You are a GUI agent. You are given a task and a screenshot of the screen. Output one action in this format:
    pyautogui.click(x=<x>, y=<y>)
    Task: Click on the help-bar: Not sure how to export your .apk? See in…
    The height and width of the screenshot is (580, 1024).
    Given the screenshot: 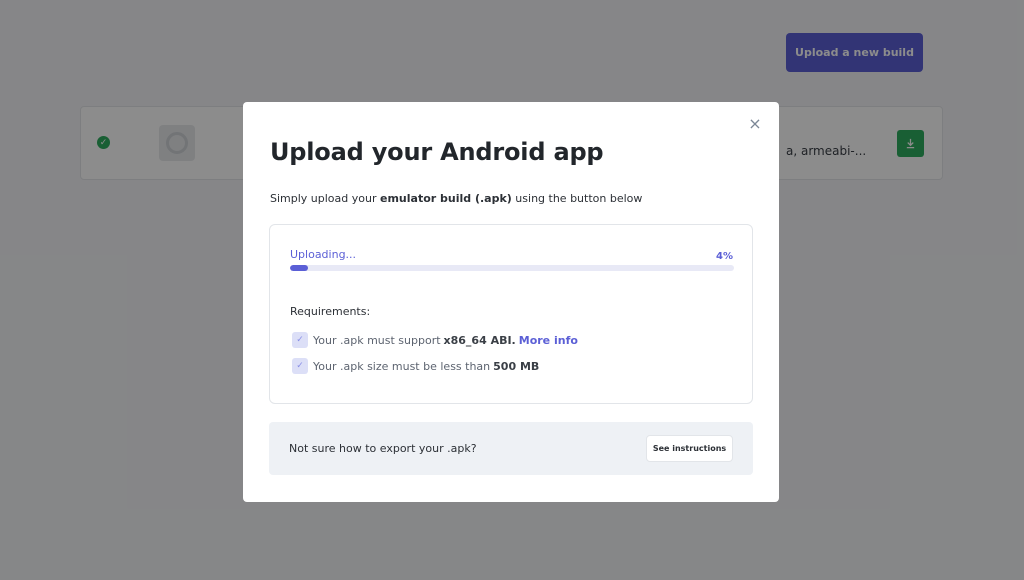 What is the action you would take?
    pyautogui.click(x=511, y=448)
    